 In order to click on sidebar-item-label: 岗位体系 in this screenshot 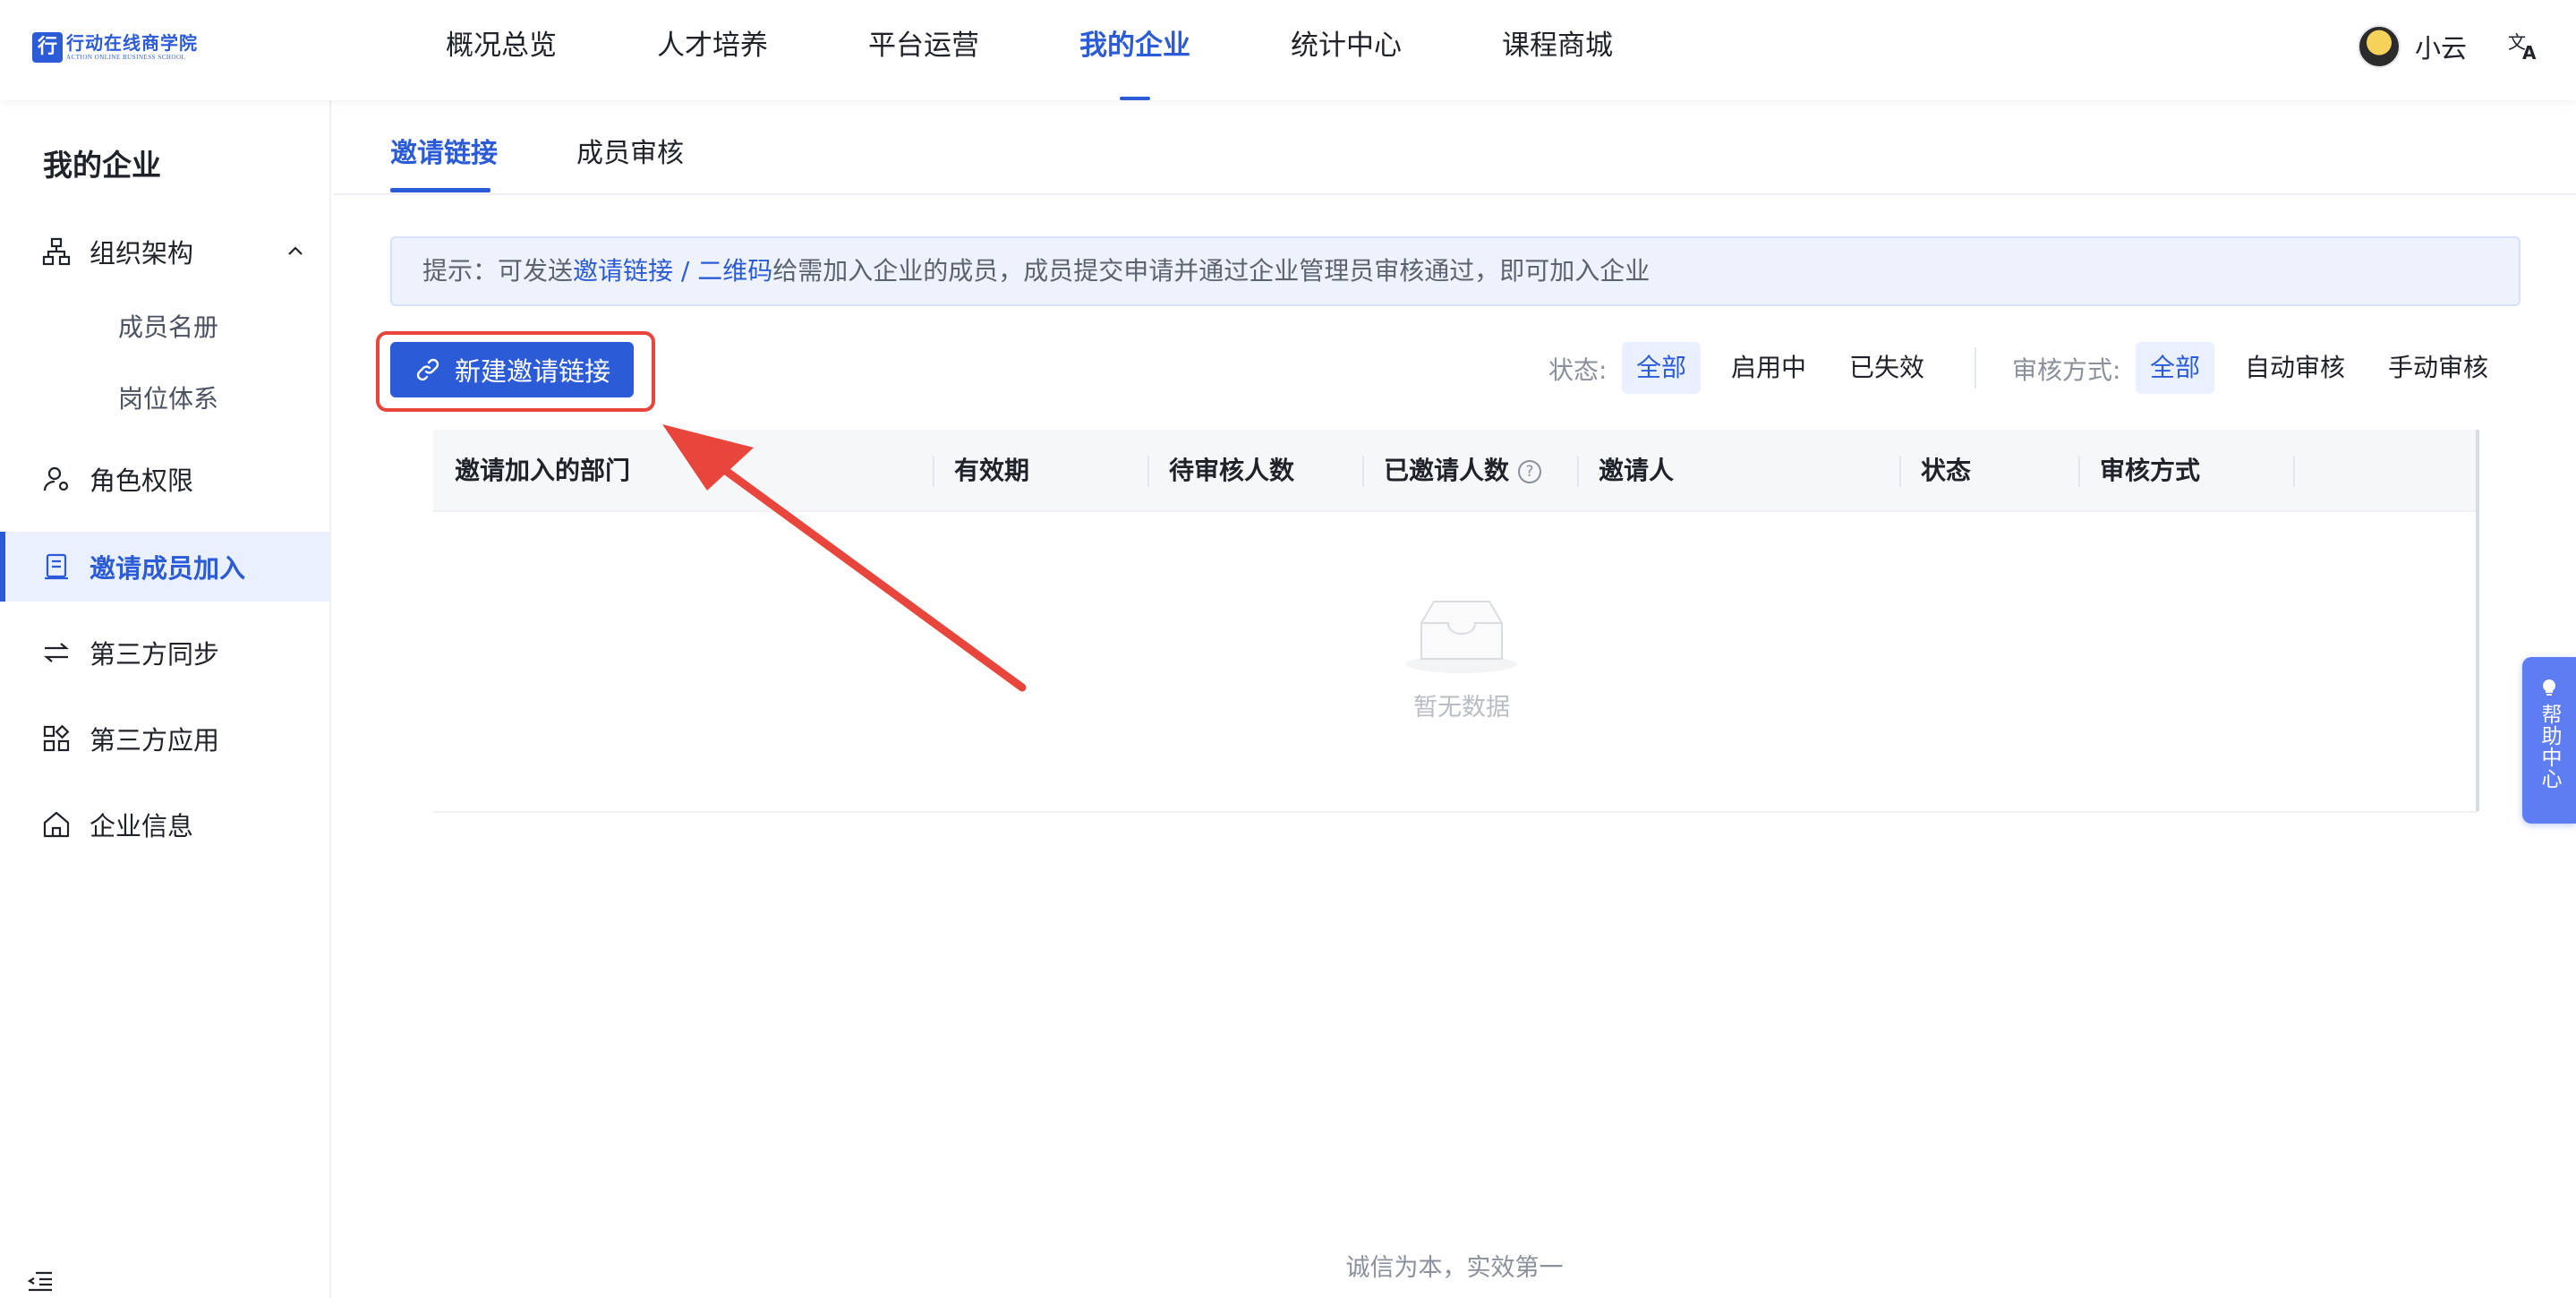, I will do `click(168, 399)`.